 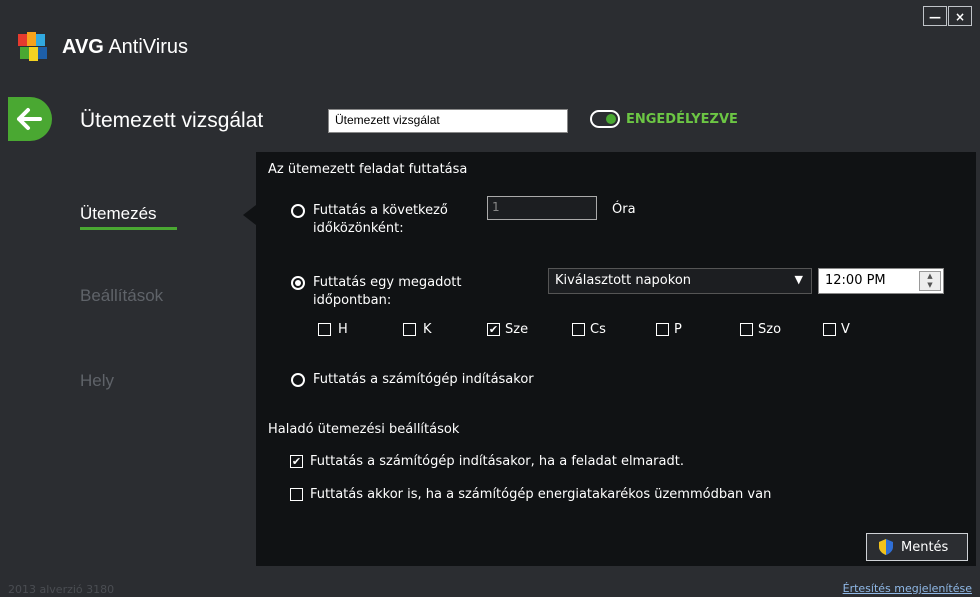 I want to click on save-button: Mentés, so click(x=917, y=547).